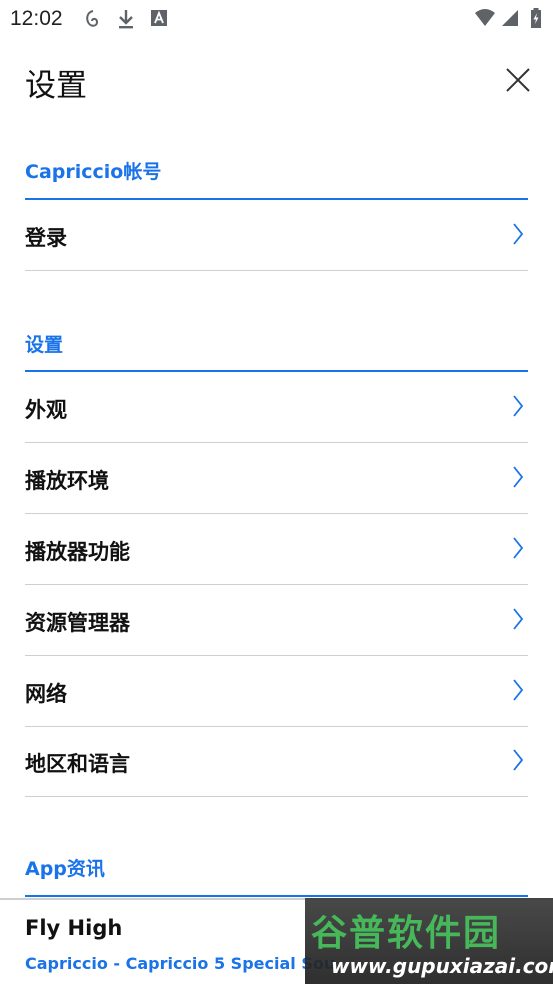 The height and width of the screenshot is (986, 553). Describe the element at coordinates (46, 694) in the screenshot. I see `item-label: 网络` at that location.